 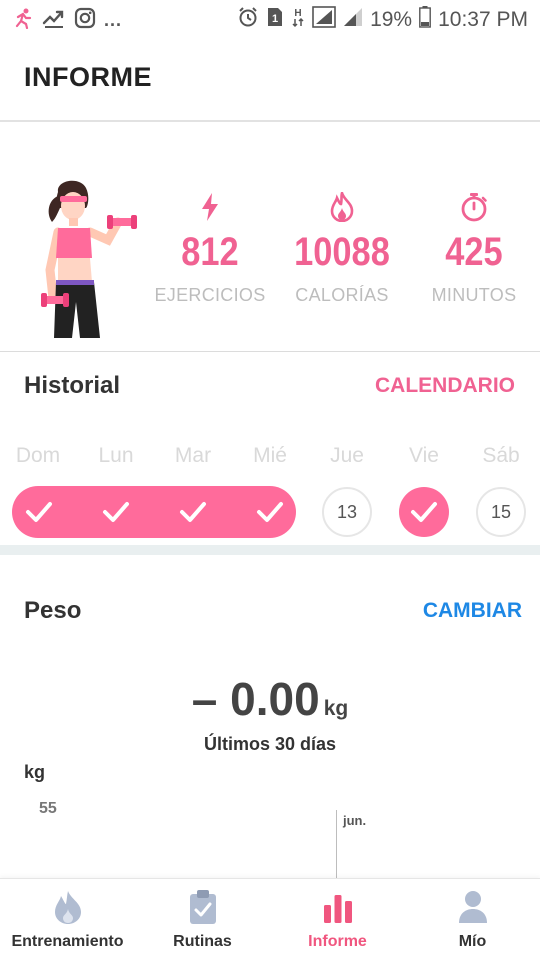 What do you see at coordinates (38, 455) in the screenshot?
I see `day-label-sun: Dom` at bounding box center [38, 455].